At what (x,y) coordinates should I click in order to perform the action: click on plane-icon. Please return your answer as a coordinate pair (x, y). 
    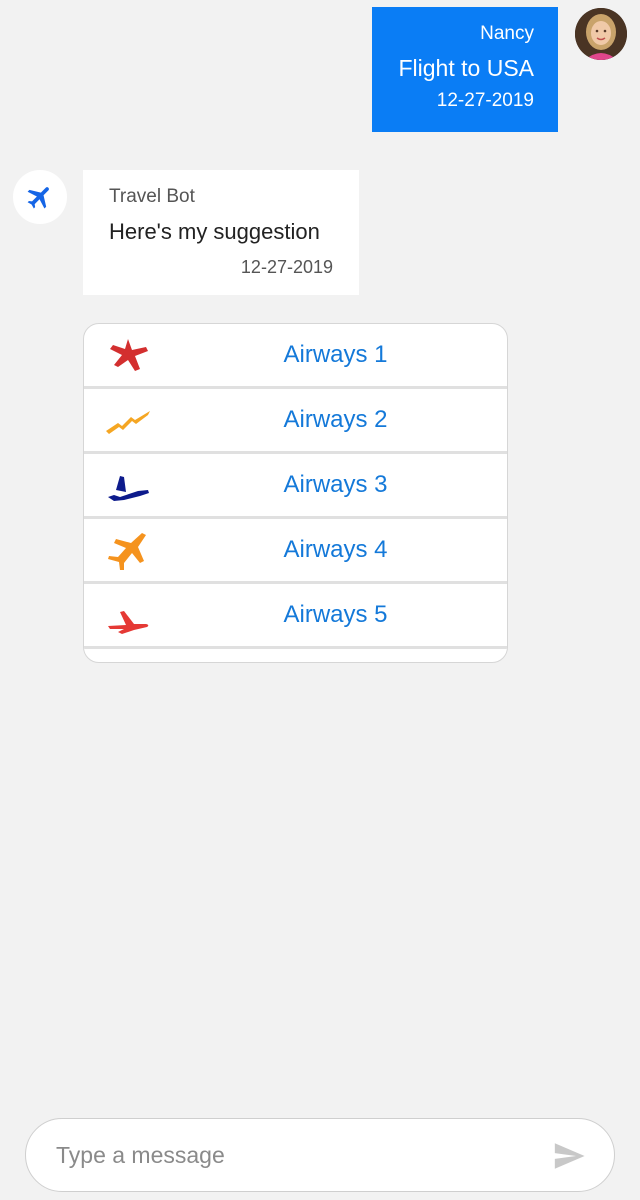
    Looking at the image, I should click on (38, 198).